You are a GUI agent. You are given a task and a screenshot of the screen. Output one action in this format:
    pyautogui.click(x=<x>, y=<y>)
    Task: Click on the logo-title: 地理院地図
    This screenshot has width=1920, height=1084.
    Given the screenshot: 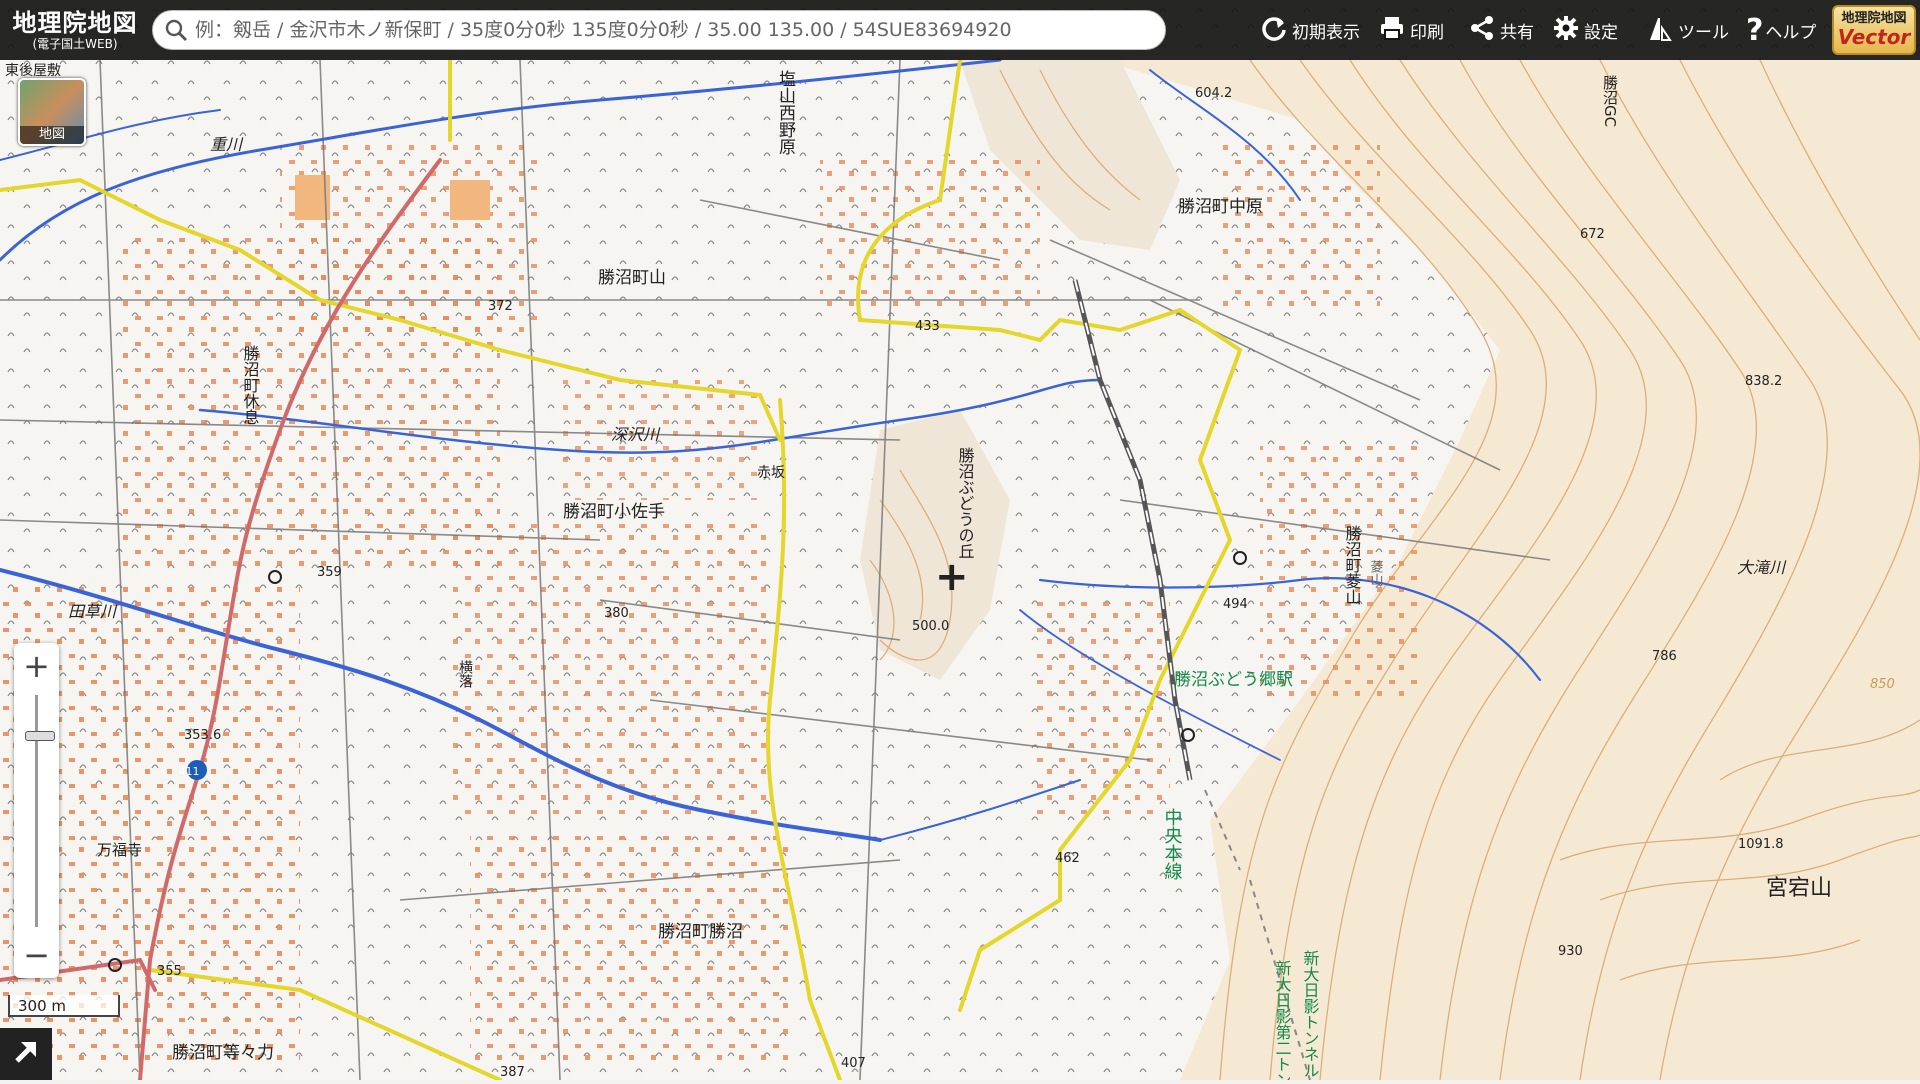 What is the action you would take?
    pyautogui.click(x=75, y=22)
    